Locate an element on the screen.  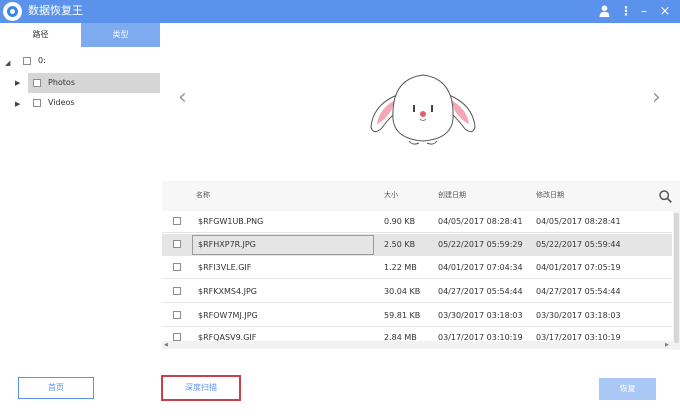
tree-item-photos: Photos is located at coordinates (94, 83).